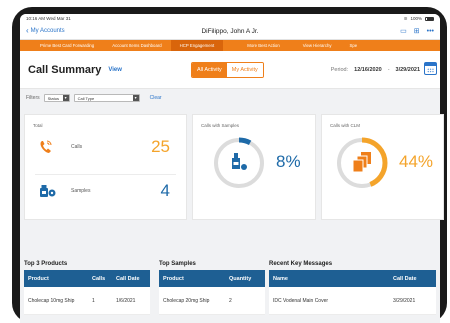  I want to click on clm-donut, so click(362, 163).